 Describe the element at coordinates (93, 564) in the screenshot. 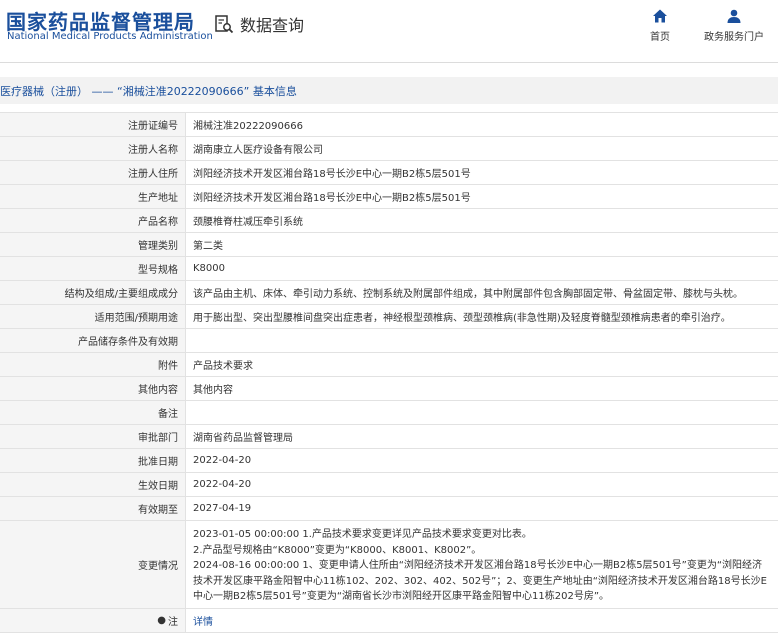

I see `field-label: 变更情况` at that location.